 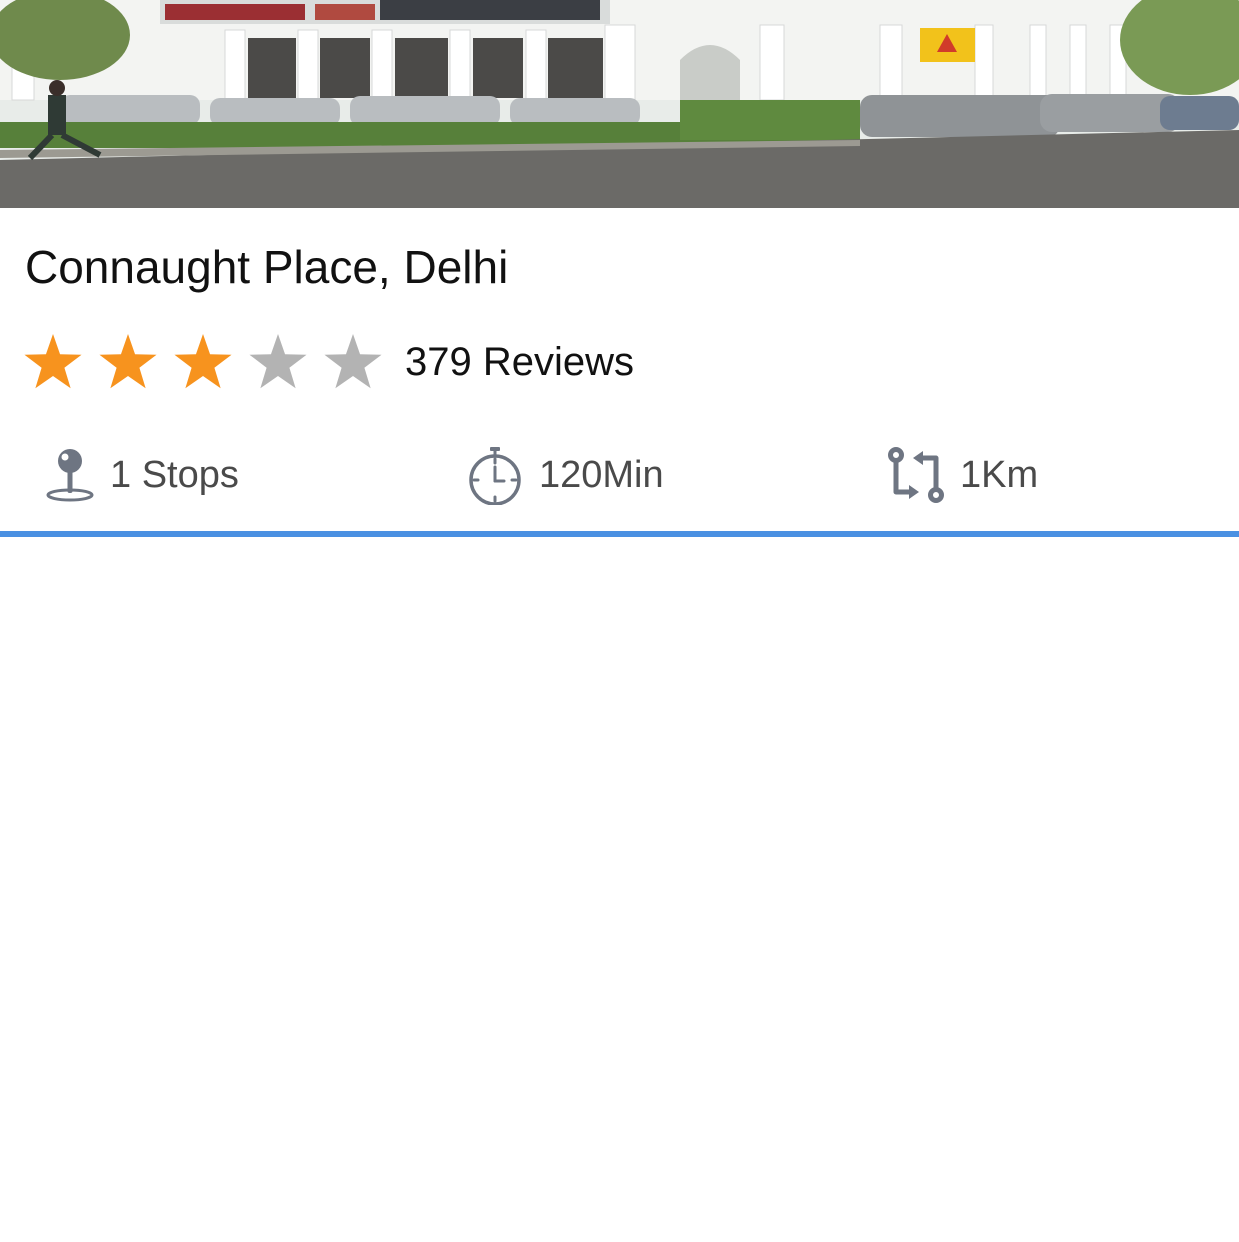 What do you see at coordinates (174, 474) in the screenshot?
I see `stops-value: 1 Stops` at bounding box center [174, 474].